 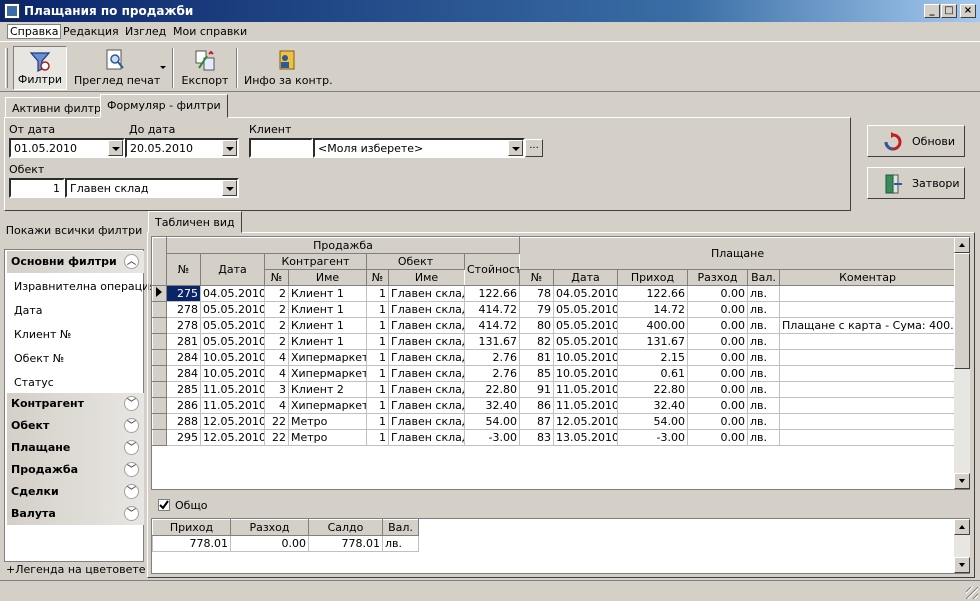 What do you see at coordinates (916, 141) in the screenshot?
I see `refresh-button: Обнови` at bounding box center [916, 141].